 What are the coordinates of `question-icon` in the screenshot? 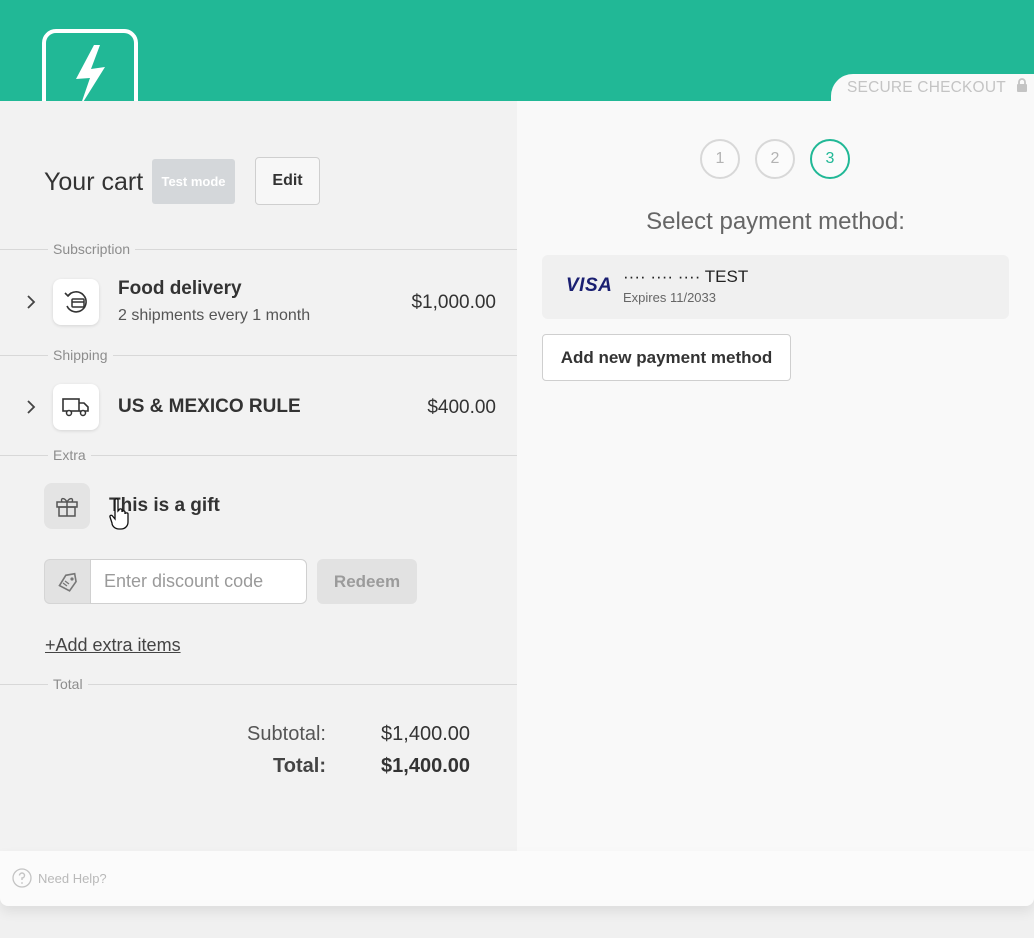 It's located at (22, 878).